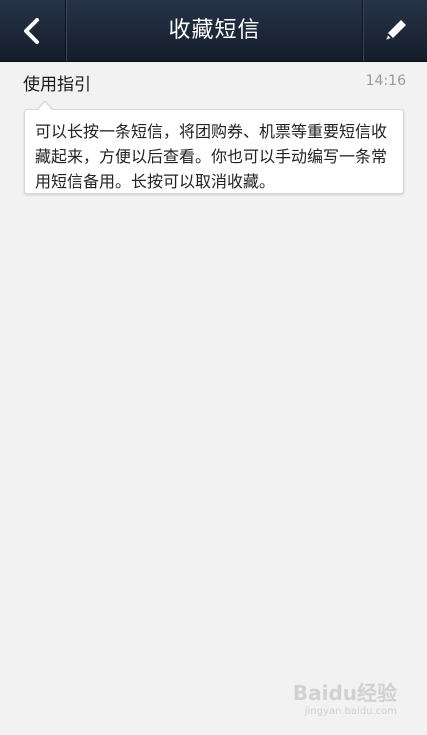  I want to click on watermark-url: jingyan.baidu.com, so click(350, 711).